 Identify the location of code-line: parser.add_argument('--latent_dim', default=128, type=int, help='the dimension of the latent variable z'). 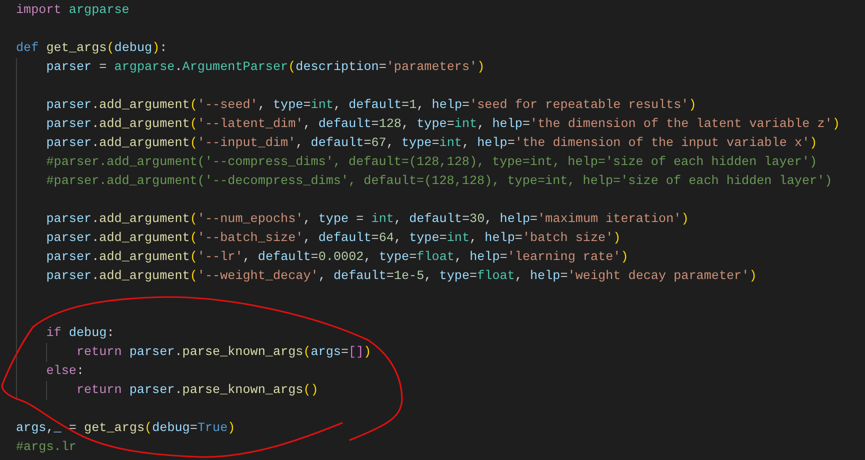
(443, 124).